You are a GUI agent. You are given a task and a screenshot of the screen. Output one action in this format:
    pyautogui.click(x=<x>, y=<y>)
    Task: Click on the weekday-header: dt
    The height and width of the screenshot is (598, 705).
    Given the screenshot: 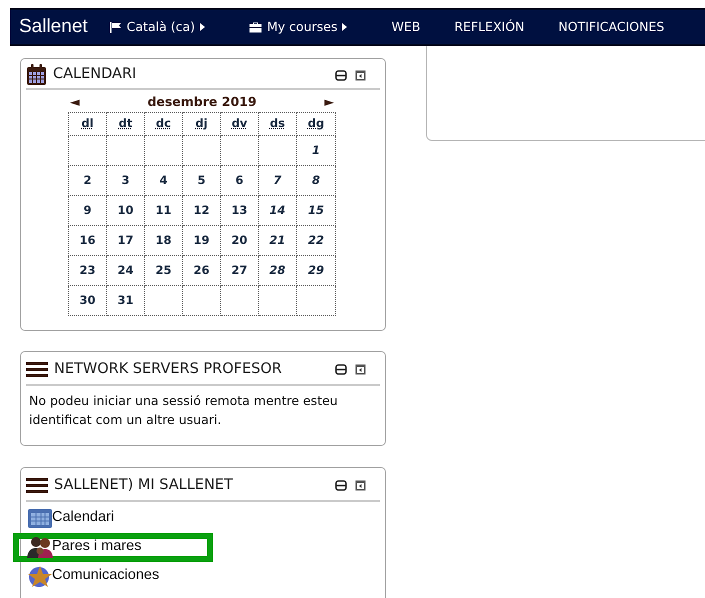 What is the action you would take?
    pyautogui.click(x=125, y=124)
    